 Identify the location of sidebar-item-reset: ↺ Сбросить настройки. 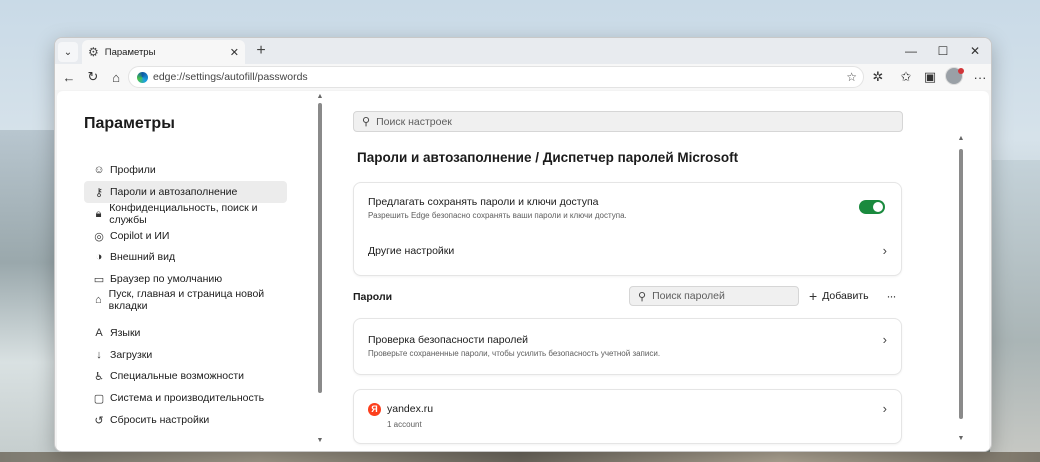
(185, 420).